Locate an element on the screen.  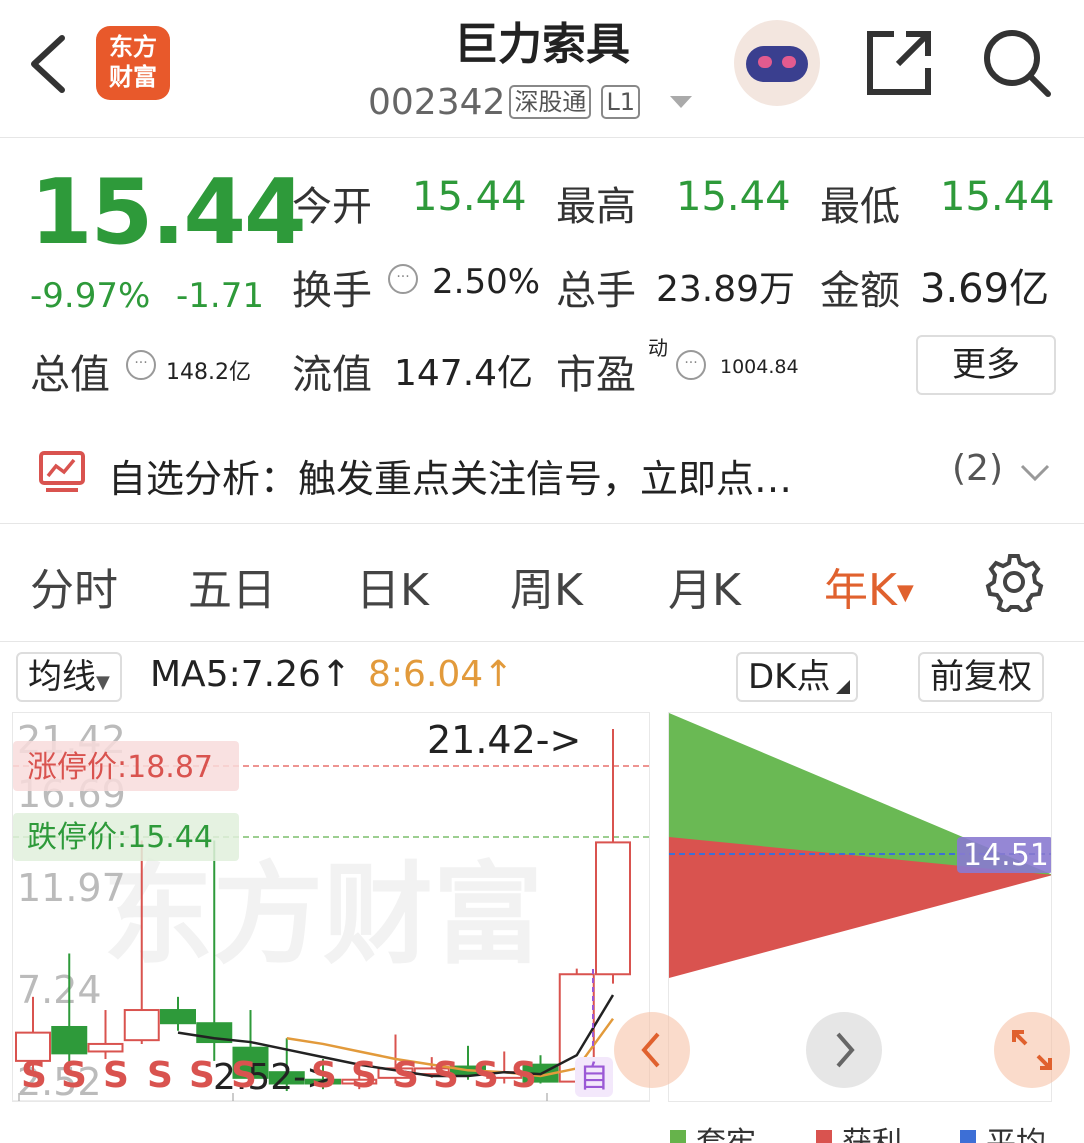
turnover-label: 换手 is located at coordinates (332, 291).